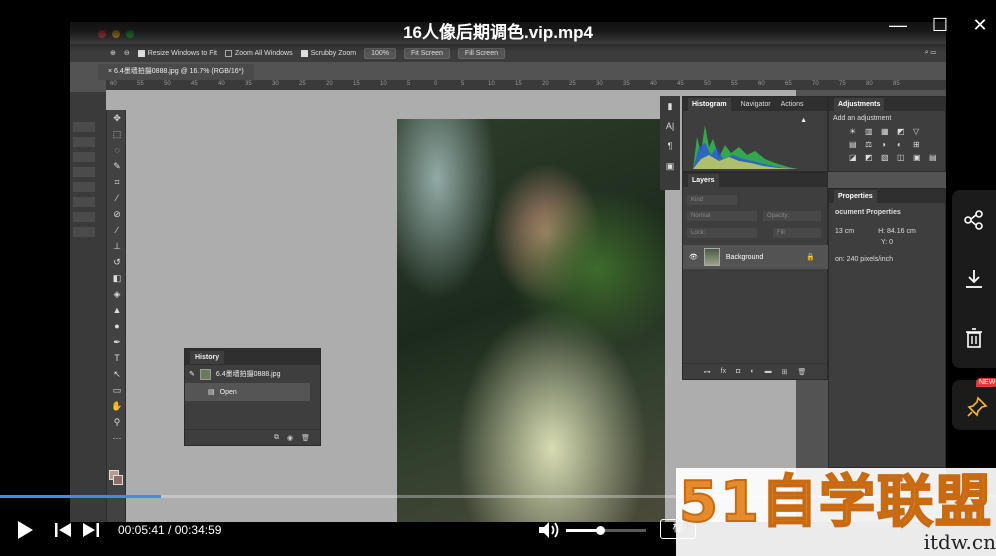  What do you see at coordinates (768, 371) in the screenshot?
I see `folder-icon: ▬` at bounding box center [768, 371].